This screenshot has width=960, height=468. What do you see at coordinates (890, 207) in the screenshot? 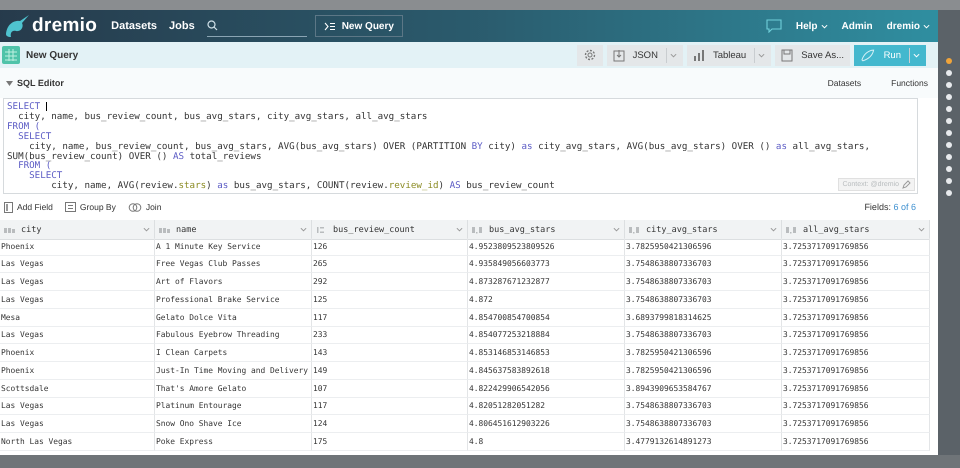
I see `fields-count: Fields: 6 of 6` at bounding box center [890, 207].